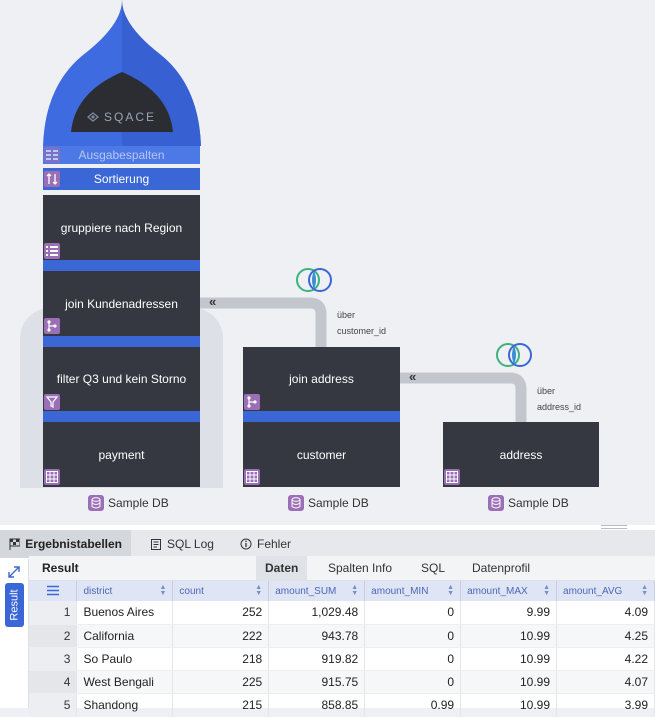 Image resolution: width=655 pixels, height=717 pixels. Describe the element at coordinates (125, 659) in the screenshot. I see `cell-district: So Paulo` at that location.